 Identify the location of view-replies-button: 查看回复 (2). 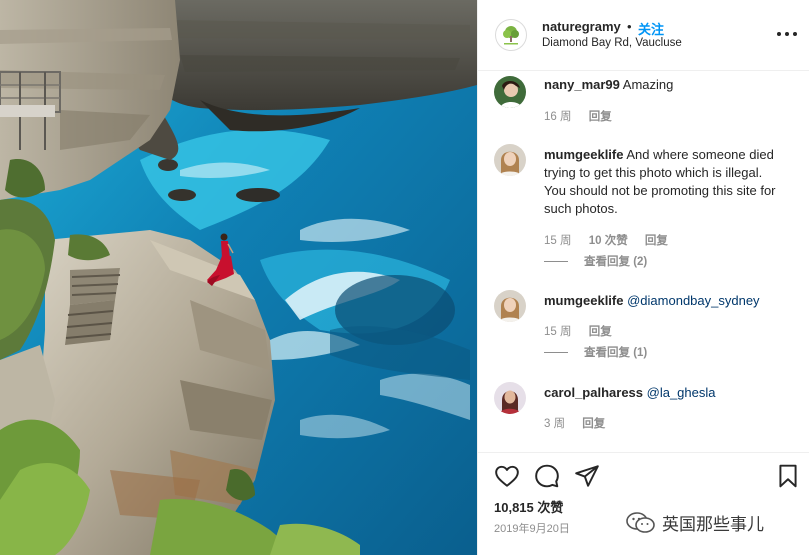
(595, 261).